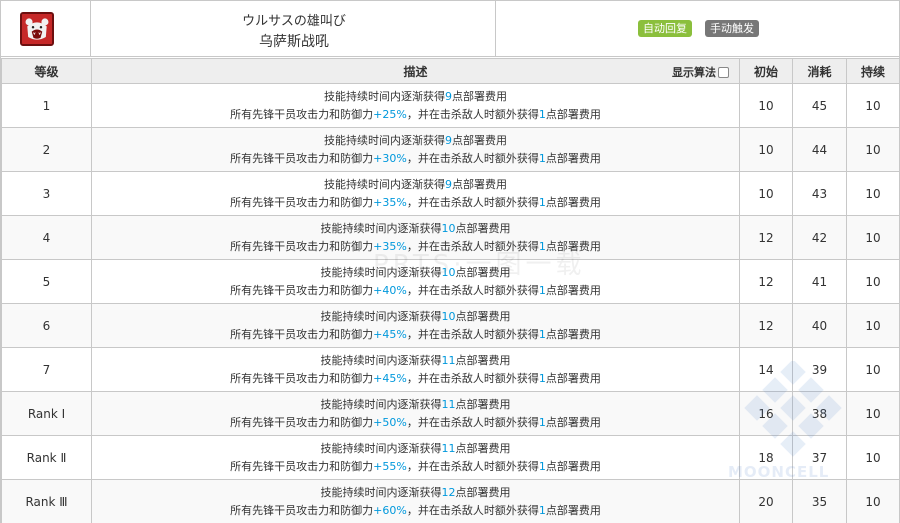 Image resolution: width=900 pixels, height=523 pixels. What do you see at coordinates (448, 96) in the screenshot?
I see `dp-gain-value: 9` at bounding box center [448, 96].